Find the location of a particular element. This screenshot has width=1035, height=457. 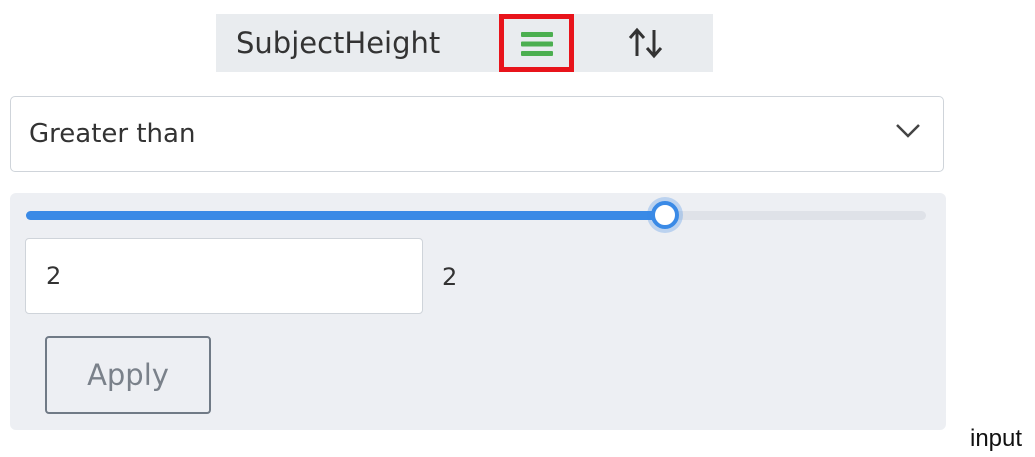

sort-arrows-icon is located at coordinates (645, 43).